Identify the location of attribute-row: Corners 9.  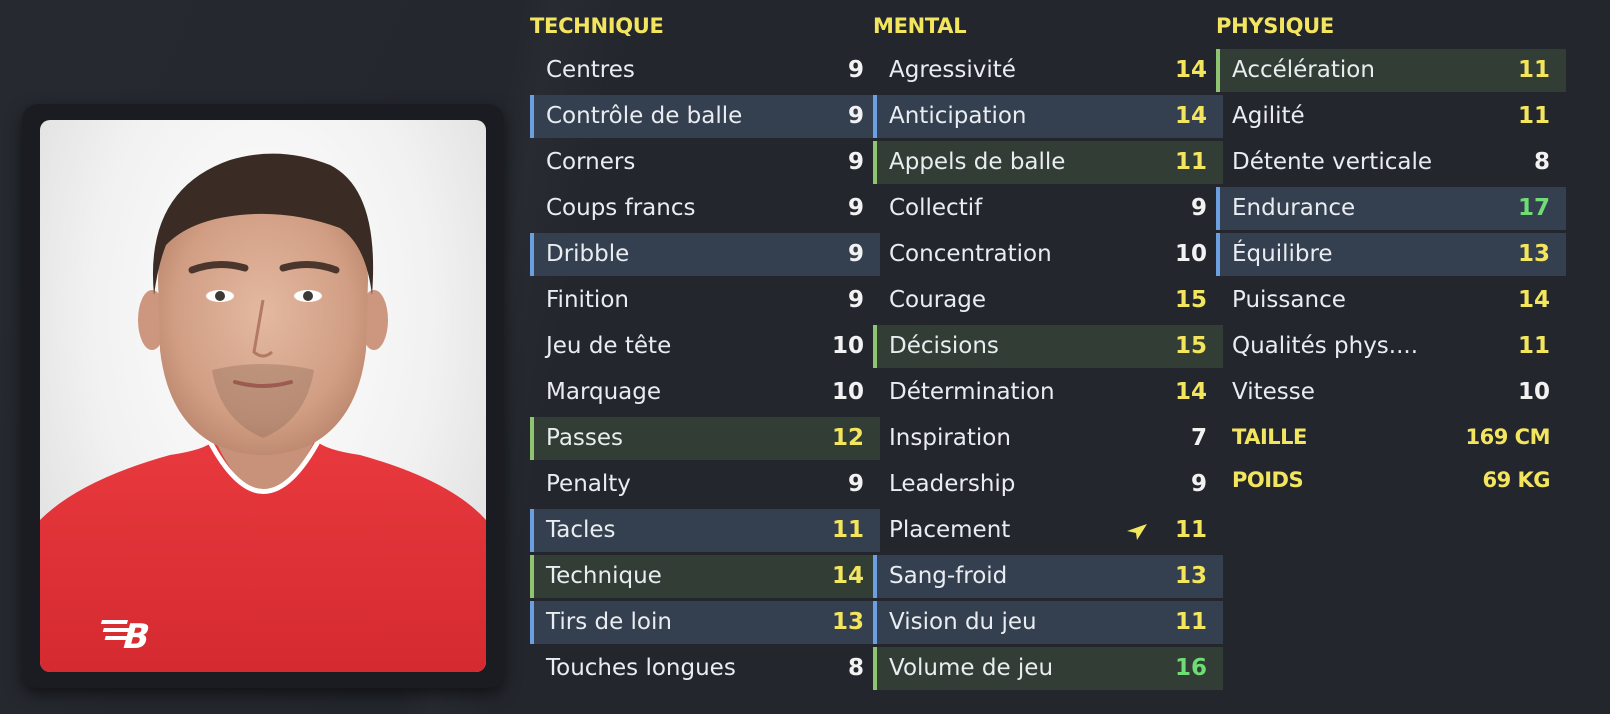
(705, 162).